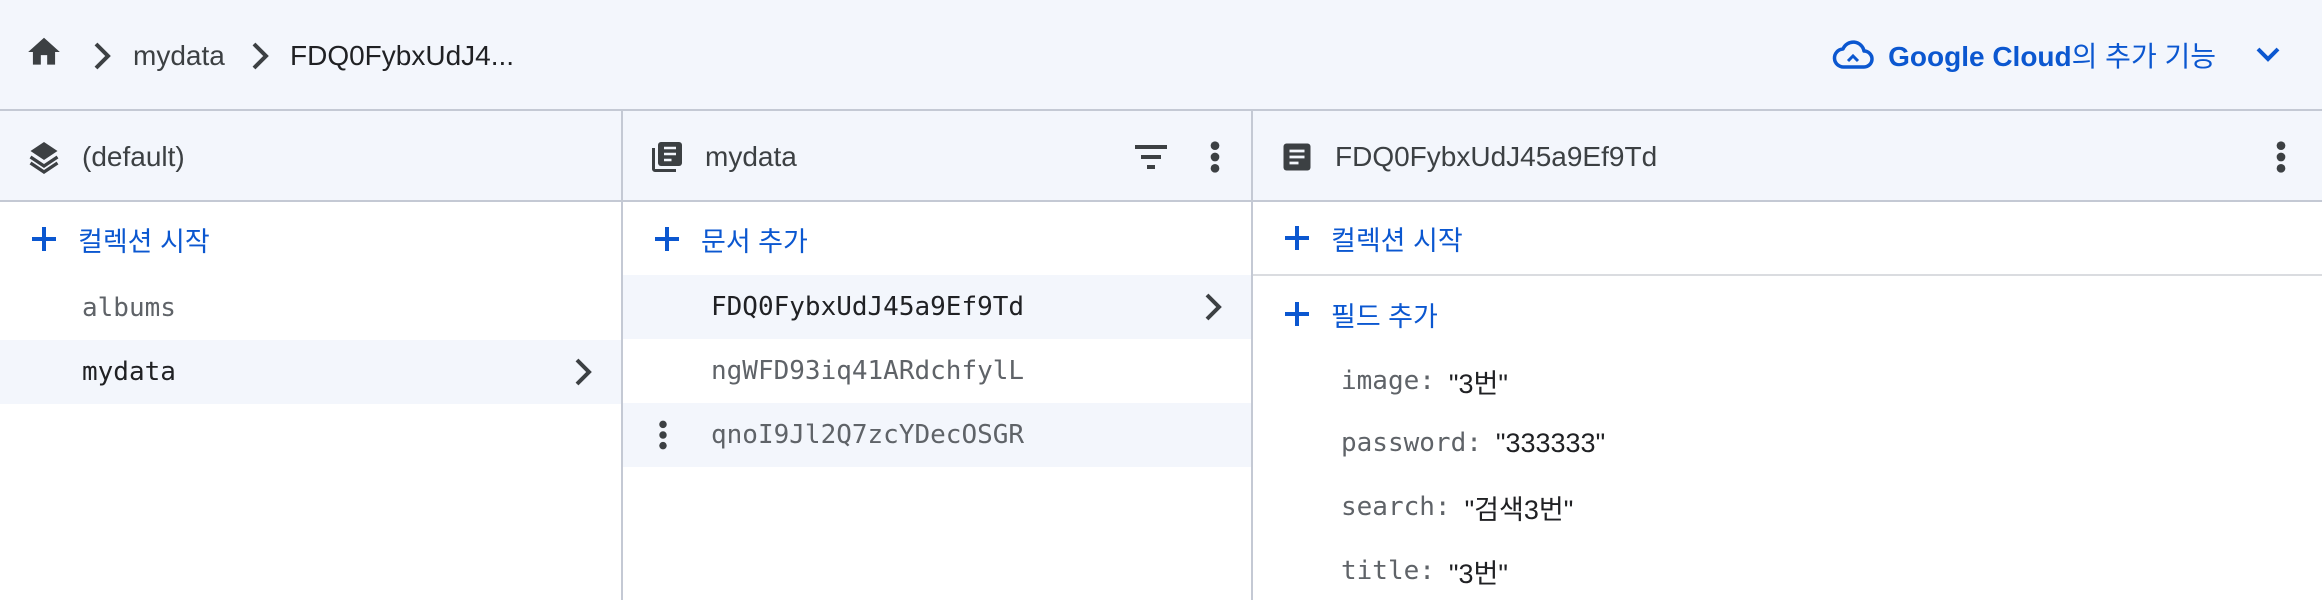 The image size is (2322, 603). Describe the element at coordinates (1853, 54) in the screenshot. I see `cloud-icon` at that location.